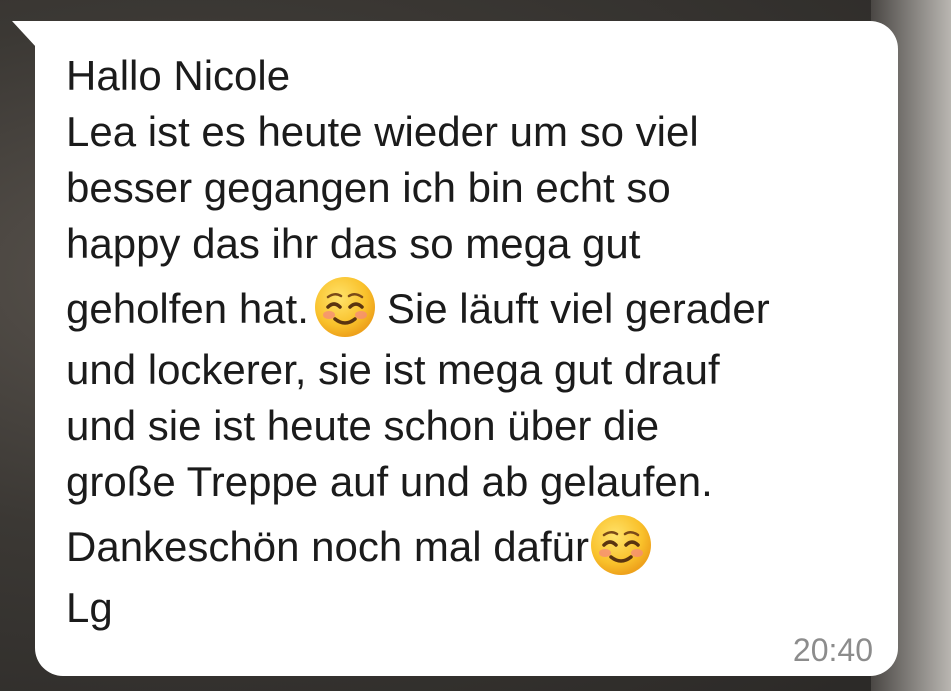  I want to click on message-line: Lg, so click(89, 607).